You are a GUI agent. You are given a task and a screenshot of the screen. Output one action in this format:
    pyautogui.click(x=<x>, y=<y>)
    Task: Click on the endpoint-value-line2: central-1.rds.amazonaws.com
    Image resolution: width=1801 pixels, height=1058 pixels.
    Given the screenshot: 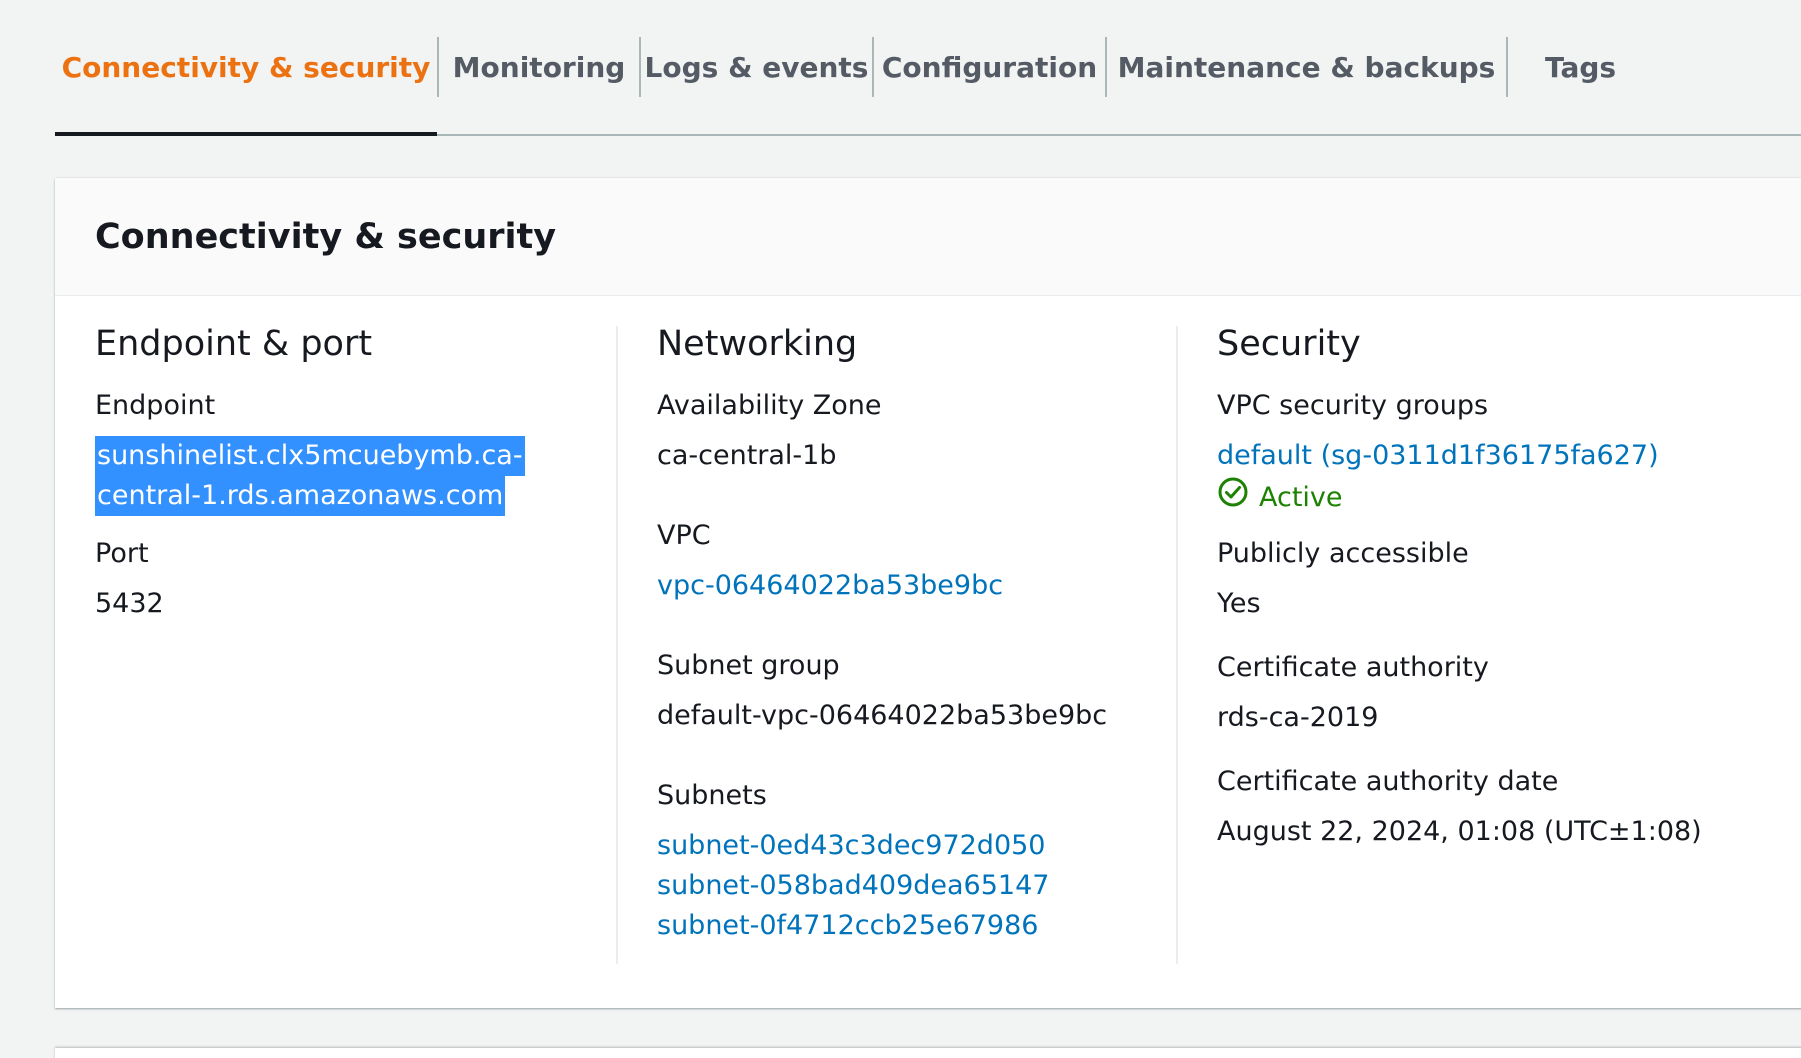 What is the action you would take?
    pyautogui.click(x=300, y=496)
    